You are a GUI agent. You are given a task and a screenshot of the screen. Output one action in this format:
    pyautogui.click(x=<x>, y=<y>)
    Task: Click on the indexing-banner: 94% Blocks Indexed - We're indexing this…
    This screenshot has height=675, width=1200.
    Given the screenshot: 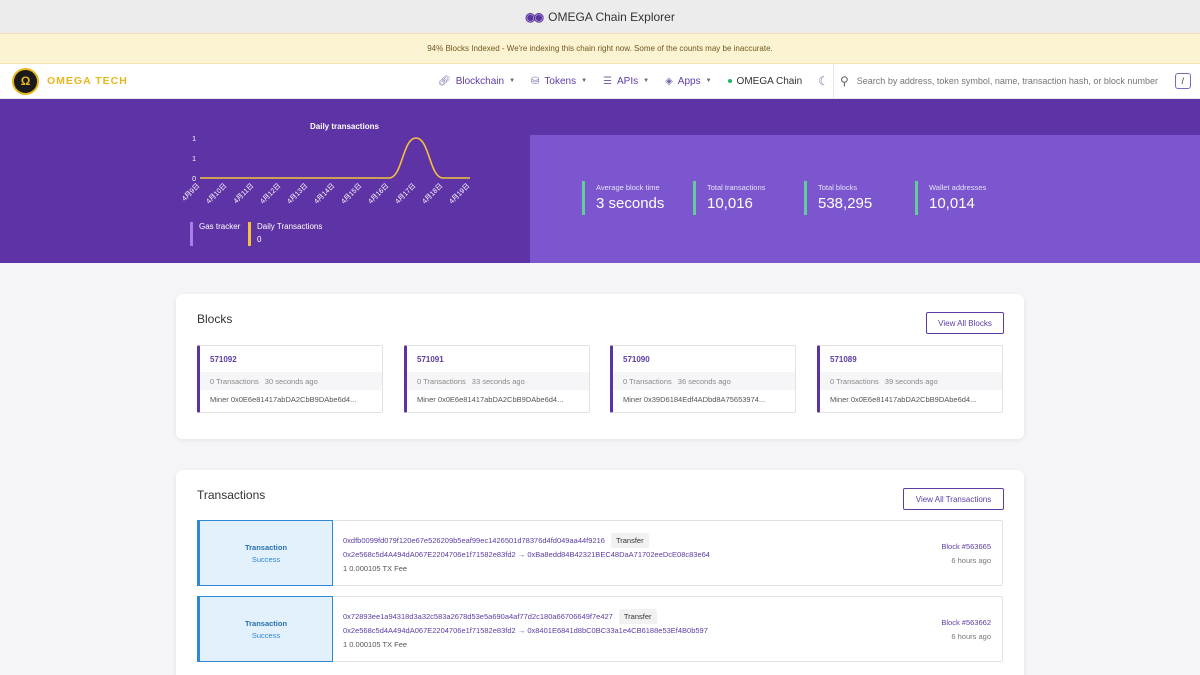 What is the action you would take?
    pyautogui.click(x=600, y=48)
    